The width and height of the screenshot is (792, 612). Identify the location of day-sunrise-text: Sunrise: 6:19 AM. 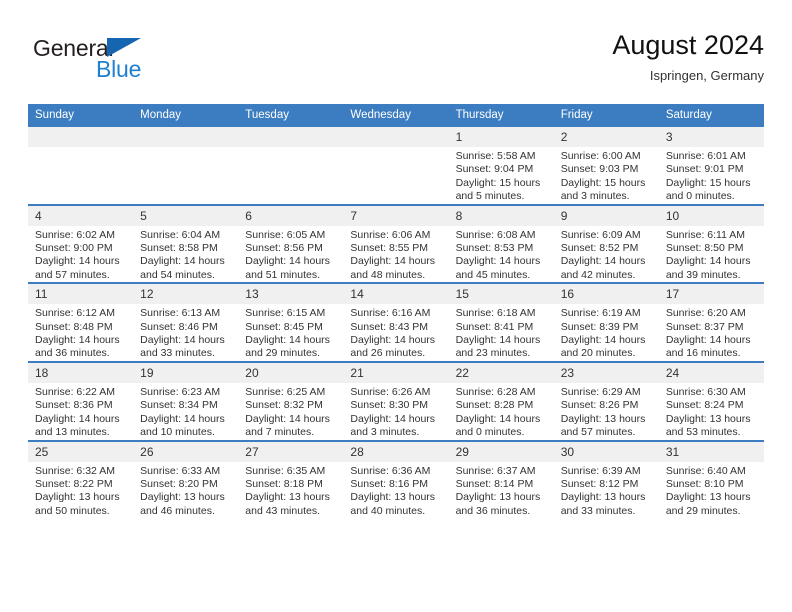
(600, 313).